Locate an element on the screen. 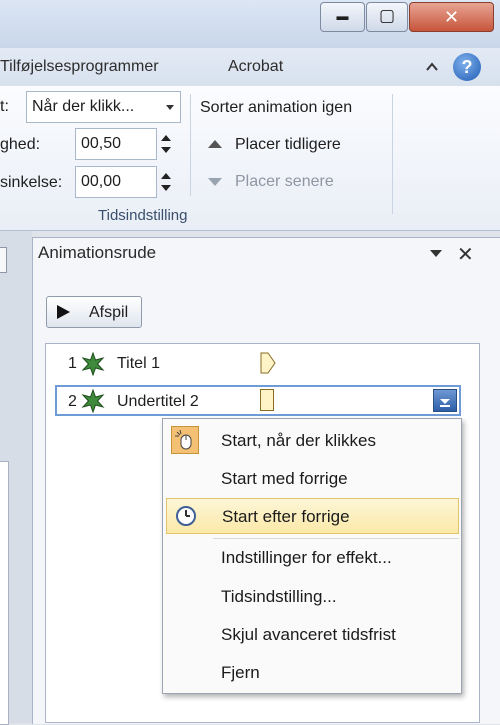 The height and width of the screenshot is (725, 500). item-dropdown-button is located at coordinates (445, 400).